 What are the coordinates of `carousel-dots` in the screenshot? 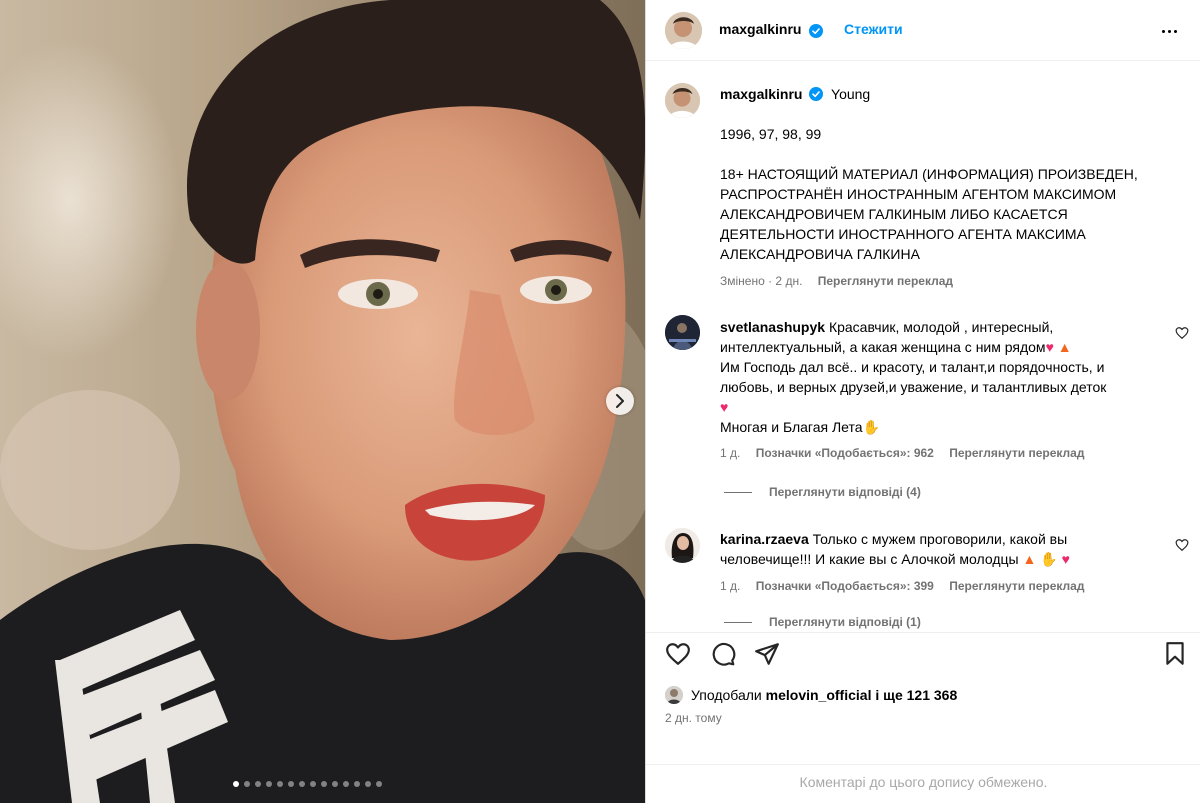 It's located at (307, 784).